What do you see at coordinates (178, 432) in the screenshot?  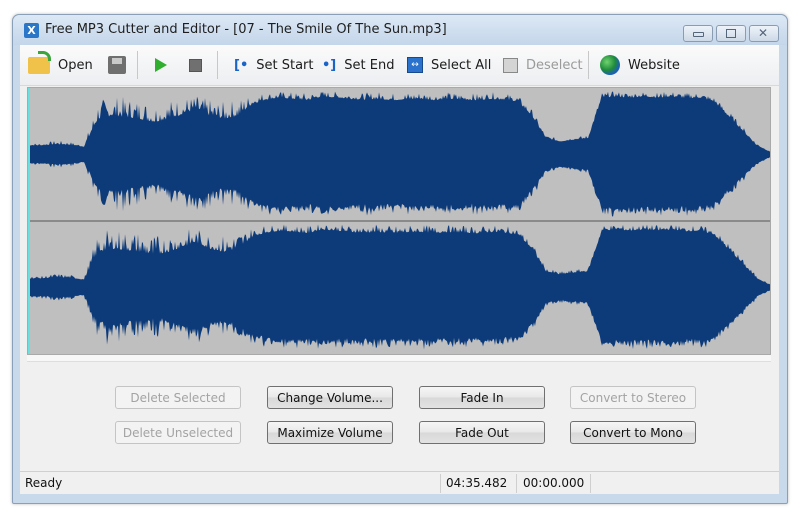 I see `delete-unselected-button: Delete Unselected` at bounding box center [178, 432].